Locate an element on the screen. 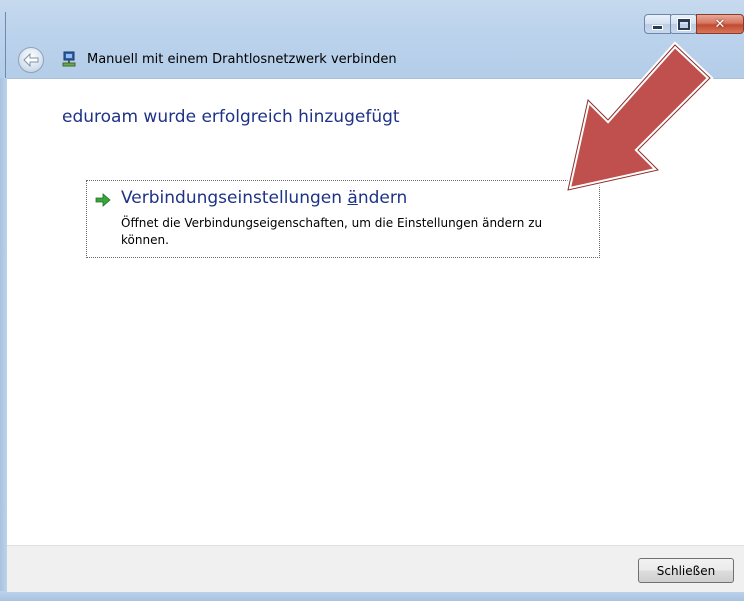 The image size is (744, 601). back-arrow-icon is located at coordinates (31, 60).